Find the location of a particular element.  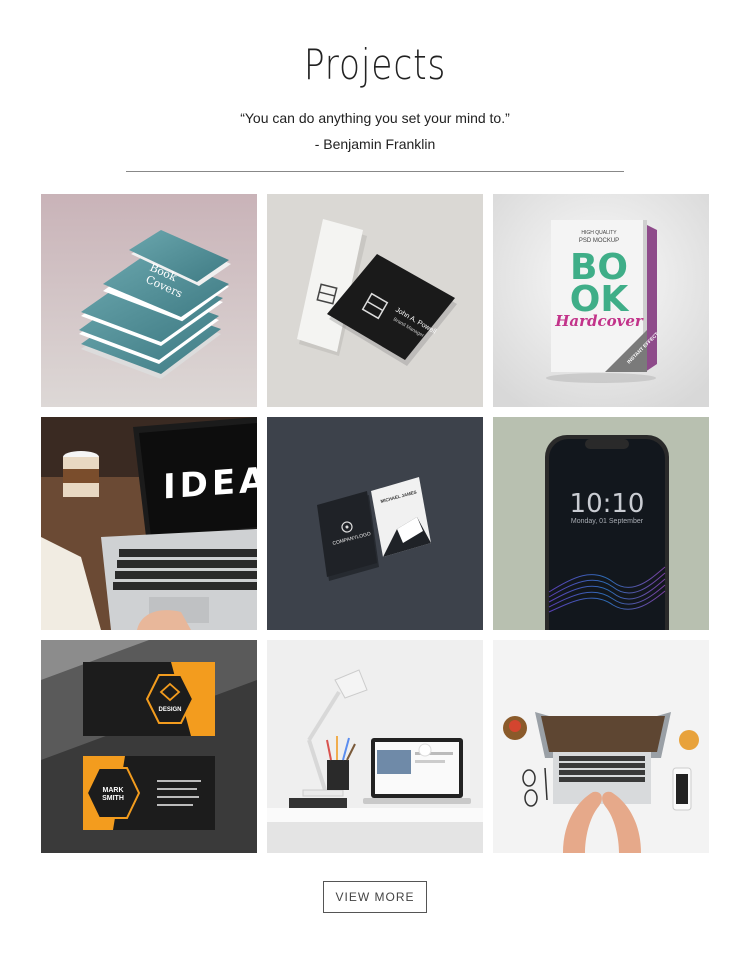

orange-cards-image: DESIGN MARK SMITH is located at coordinates (149, 746).